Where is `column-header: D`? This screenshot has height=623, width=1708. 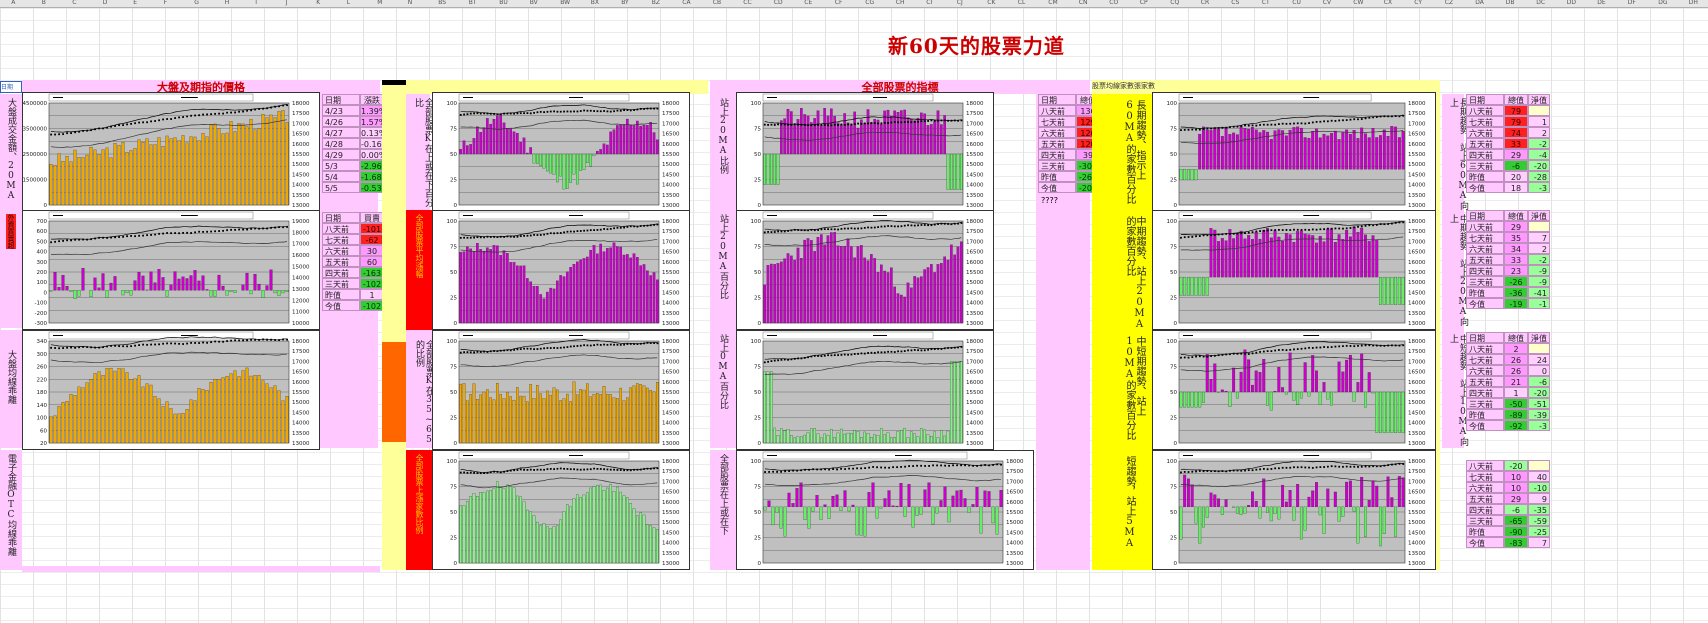 column-header: D is located at coordinates (105, 3).